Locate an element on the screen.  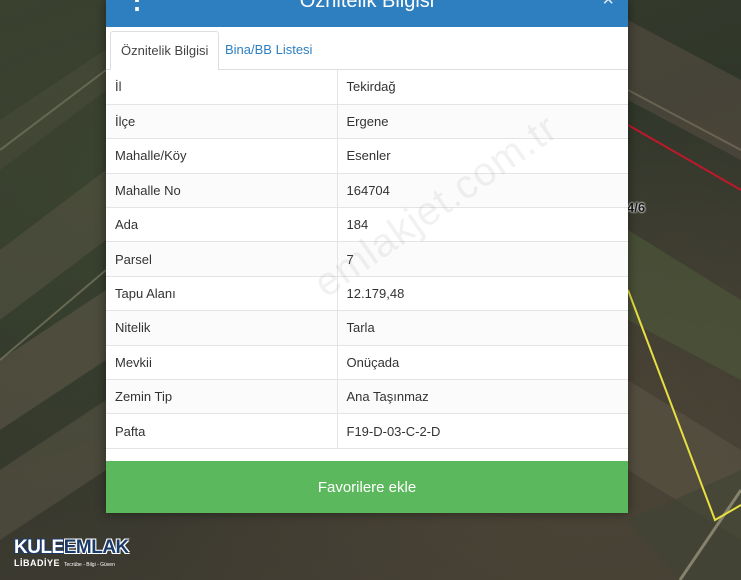
row-key: Tapu Alanı is located at coordinates (222, 294).